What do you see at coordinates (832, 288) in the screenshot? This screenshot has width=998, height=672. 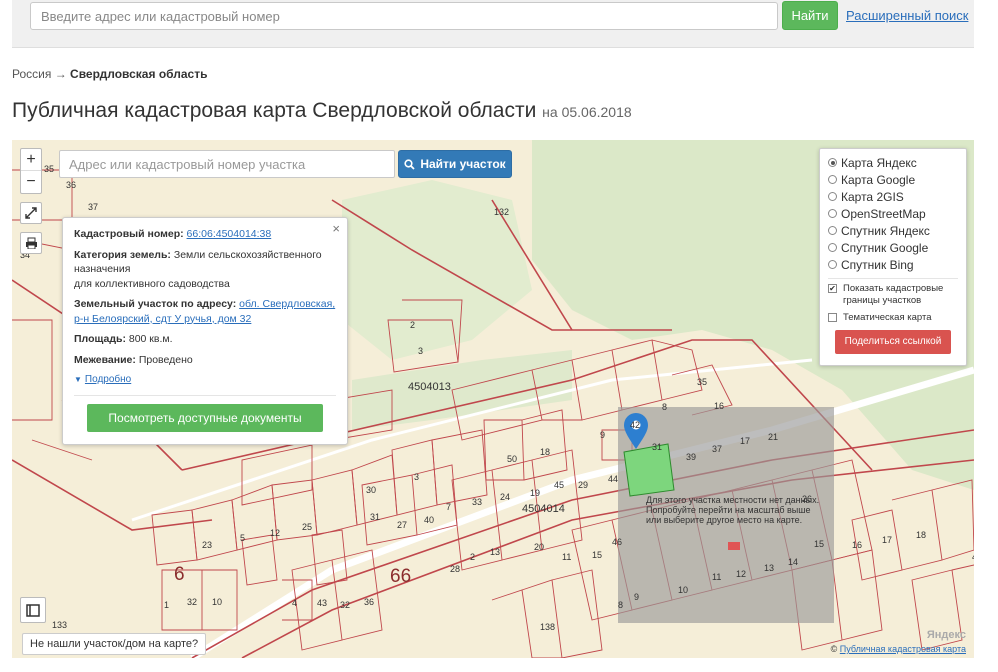 I see `checkbox-checked-icon: ✔` at bounding box center [832, 288].